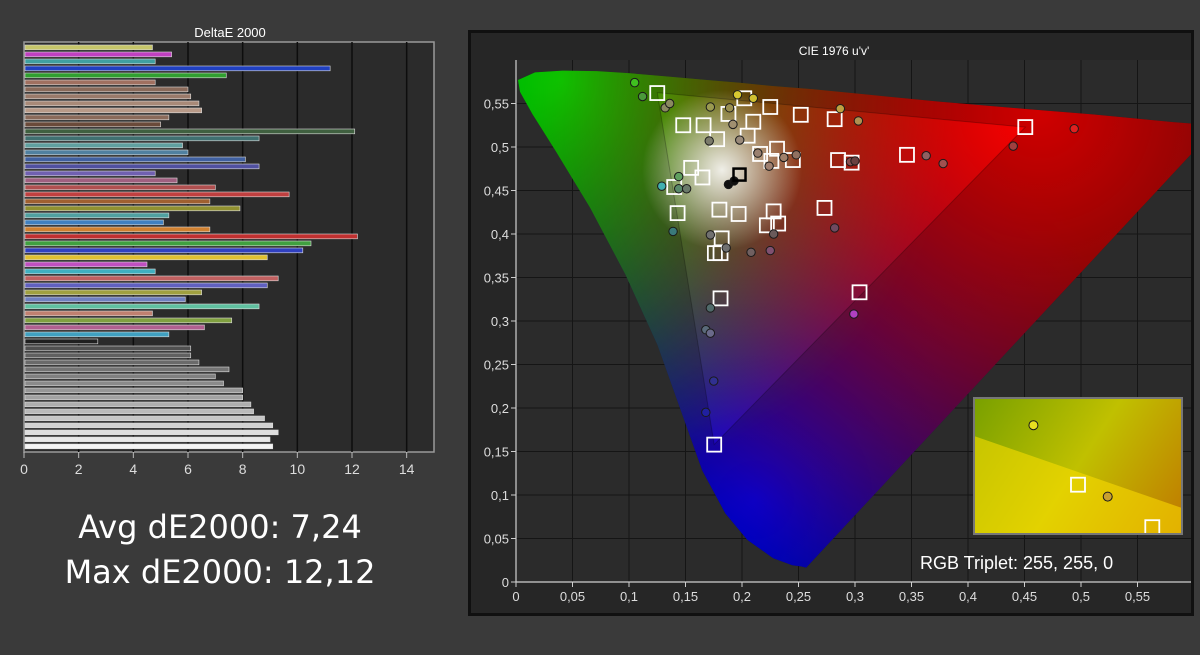 The width and height of the screenshot is (1200, 655). What do you see at coordinates (855, 596) in the screenshot?
I see `cie-x-tick-label: 0,3` at bounding box center [855, 596].